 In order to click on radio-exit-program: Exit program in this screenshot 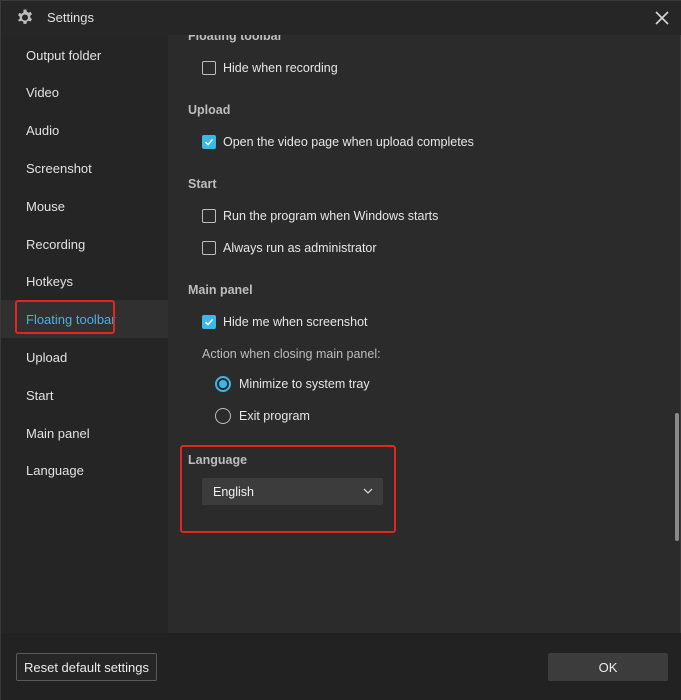, I will do `click(262, 416)`.